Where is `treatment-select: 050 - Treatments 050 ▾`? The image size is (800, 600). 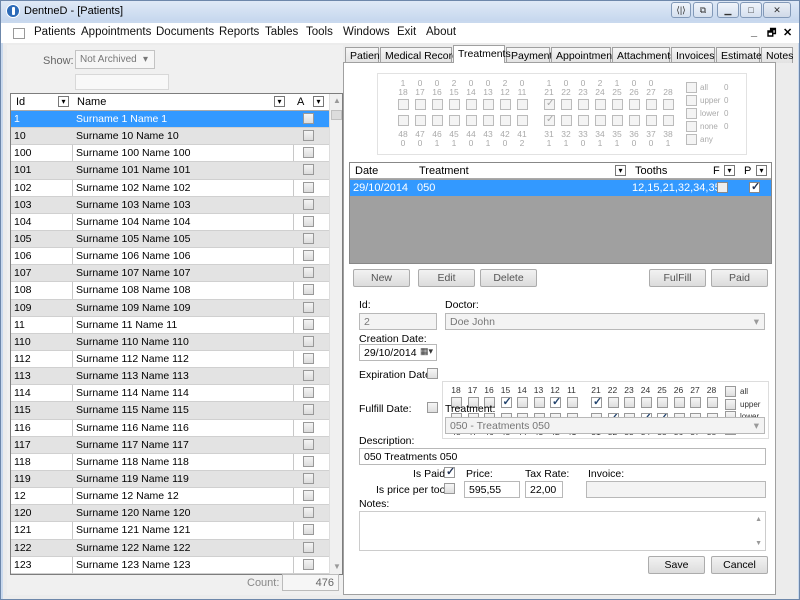 treatment-select: 050 - Treatments 050 ▾ is located at coordinates (605, 425).